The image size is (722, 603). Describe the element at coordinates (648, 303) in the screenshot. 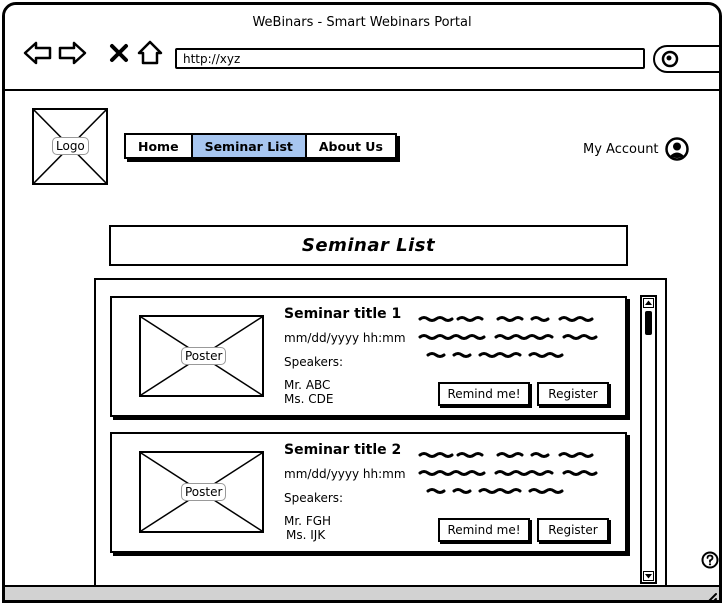

I see `scroll-up-icon` at that location.